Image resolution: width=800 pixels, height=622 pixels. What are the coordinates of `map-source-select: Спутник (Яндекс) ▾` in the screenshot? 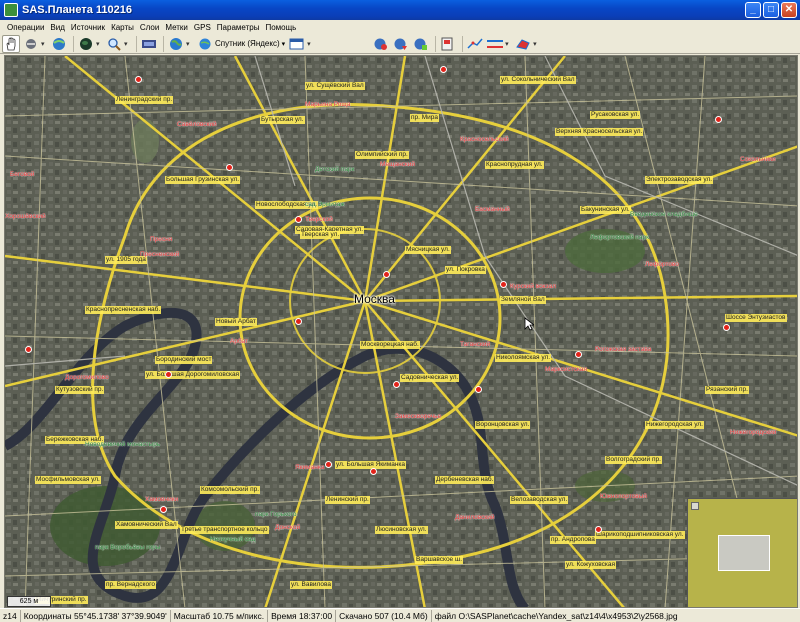 It's located at (242, 43).